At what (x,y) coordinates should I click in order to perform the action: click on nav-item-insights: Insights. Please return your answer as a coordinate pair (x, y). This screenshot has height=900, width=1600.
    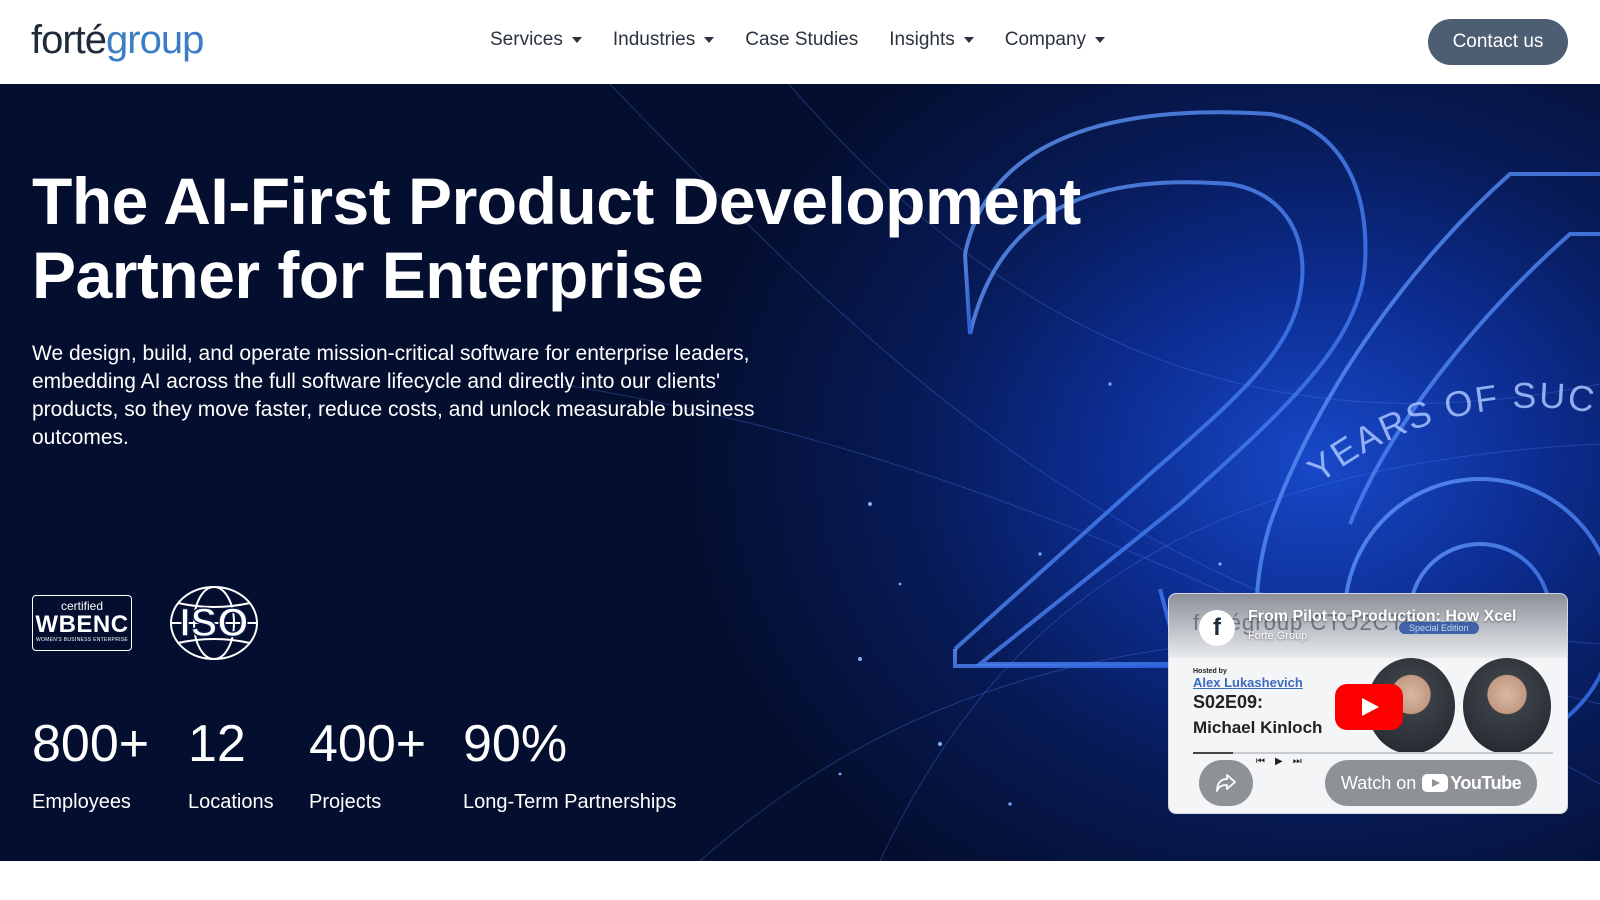
    Looking at the image, I should click on (931, 40).